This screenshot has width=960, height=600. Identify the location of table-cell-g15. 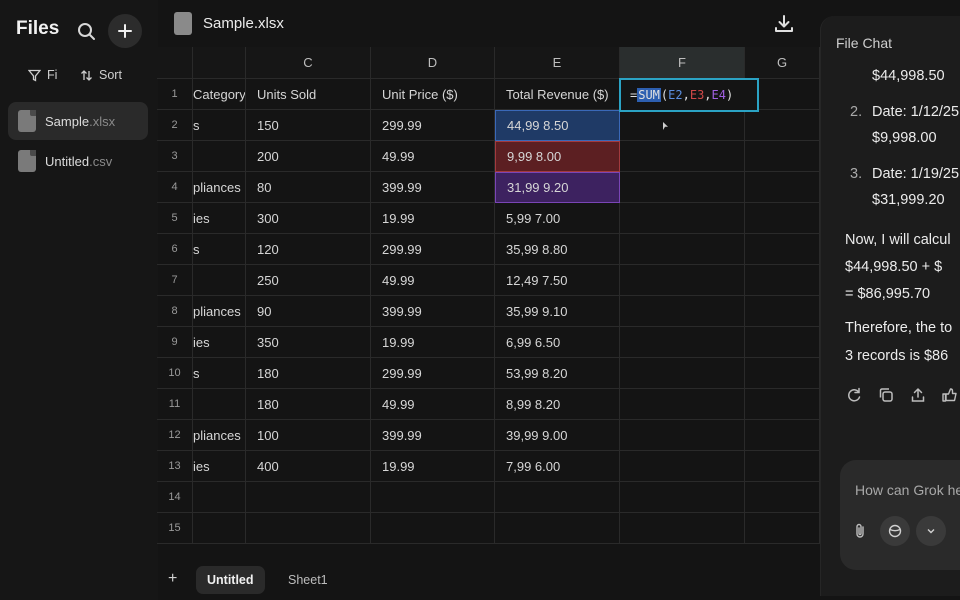
(782, 528).